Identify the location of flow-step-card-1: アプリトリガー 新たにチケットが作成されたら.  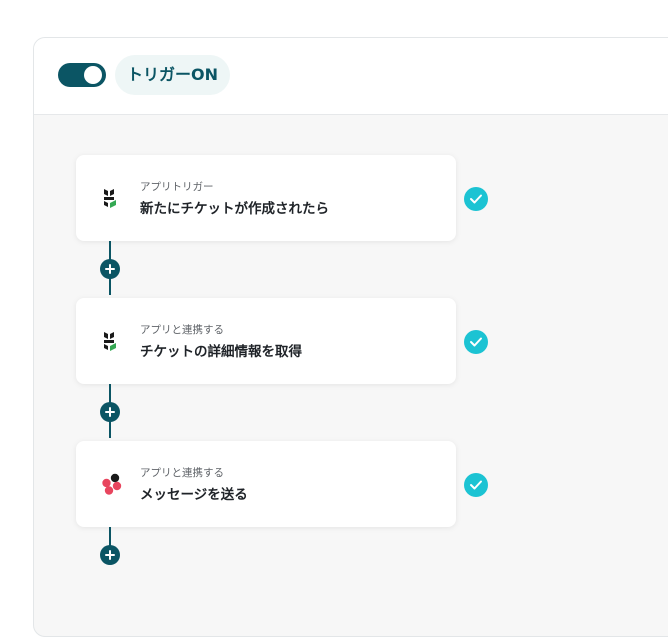
(266, 198).